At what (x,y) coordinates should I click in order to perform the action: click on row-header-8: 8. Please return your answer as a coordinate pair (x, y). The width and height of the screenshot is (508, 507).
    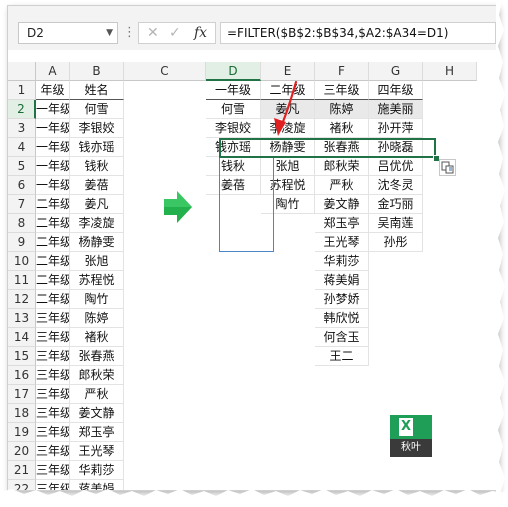
    Looking at the image, I should click on (22, 223).